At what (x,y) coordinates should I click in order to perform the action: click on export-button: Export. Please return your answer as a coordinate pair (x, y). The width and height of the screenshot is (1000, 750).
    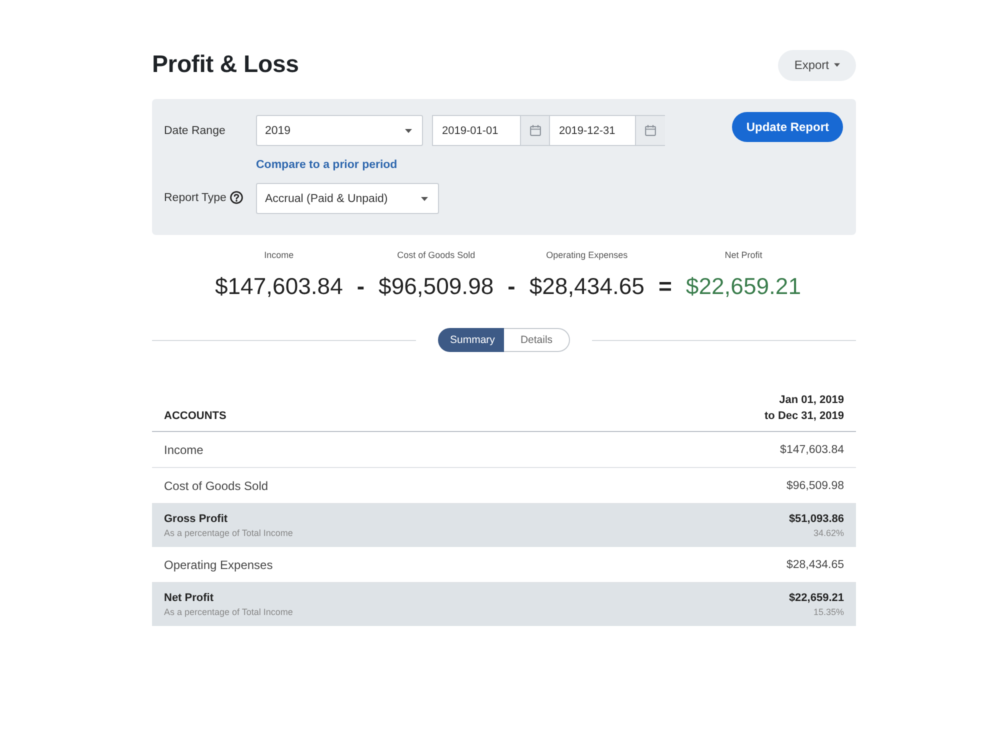
    Looking at the image, I should click on (817, 65).